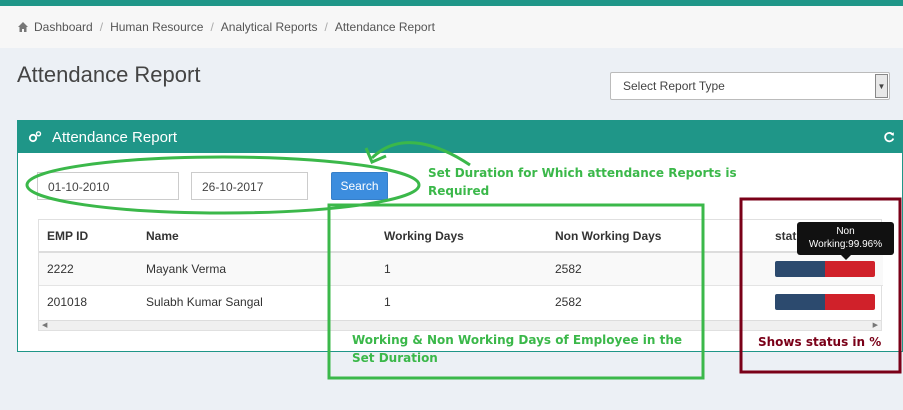 The image size is (903, 410). What do you see at coordinates (115, 137) in the screenshot?
I see `panel-title: Attendance Report` at bounding box center [115, 137].